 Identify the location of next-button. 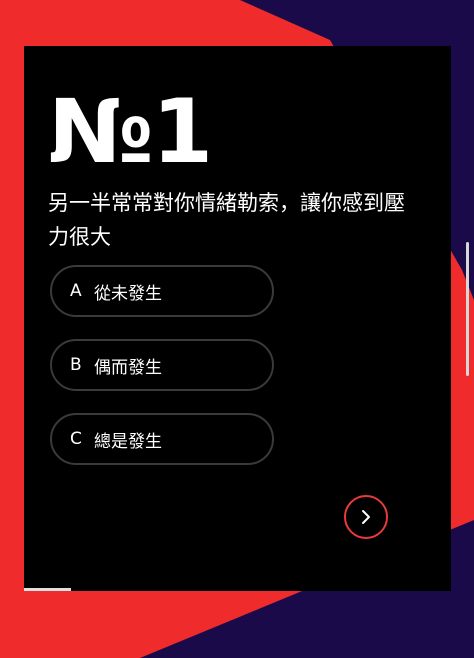
(366, 517).